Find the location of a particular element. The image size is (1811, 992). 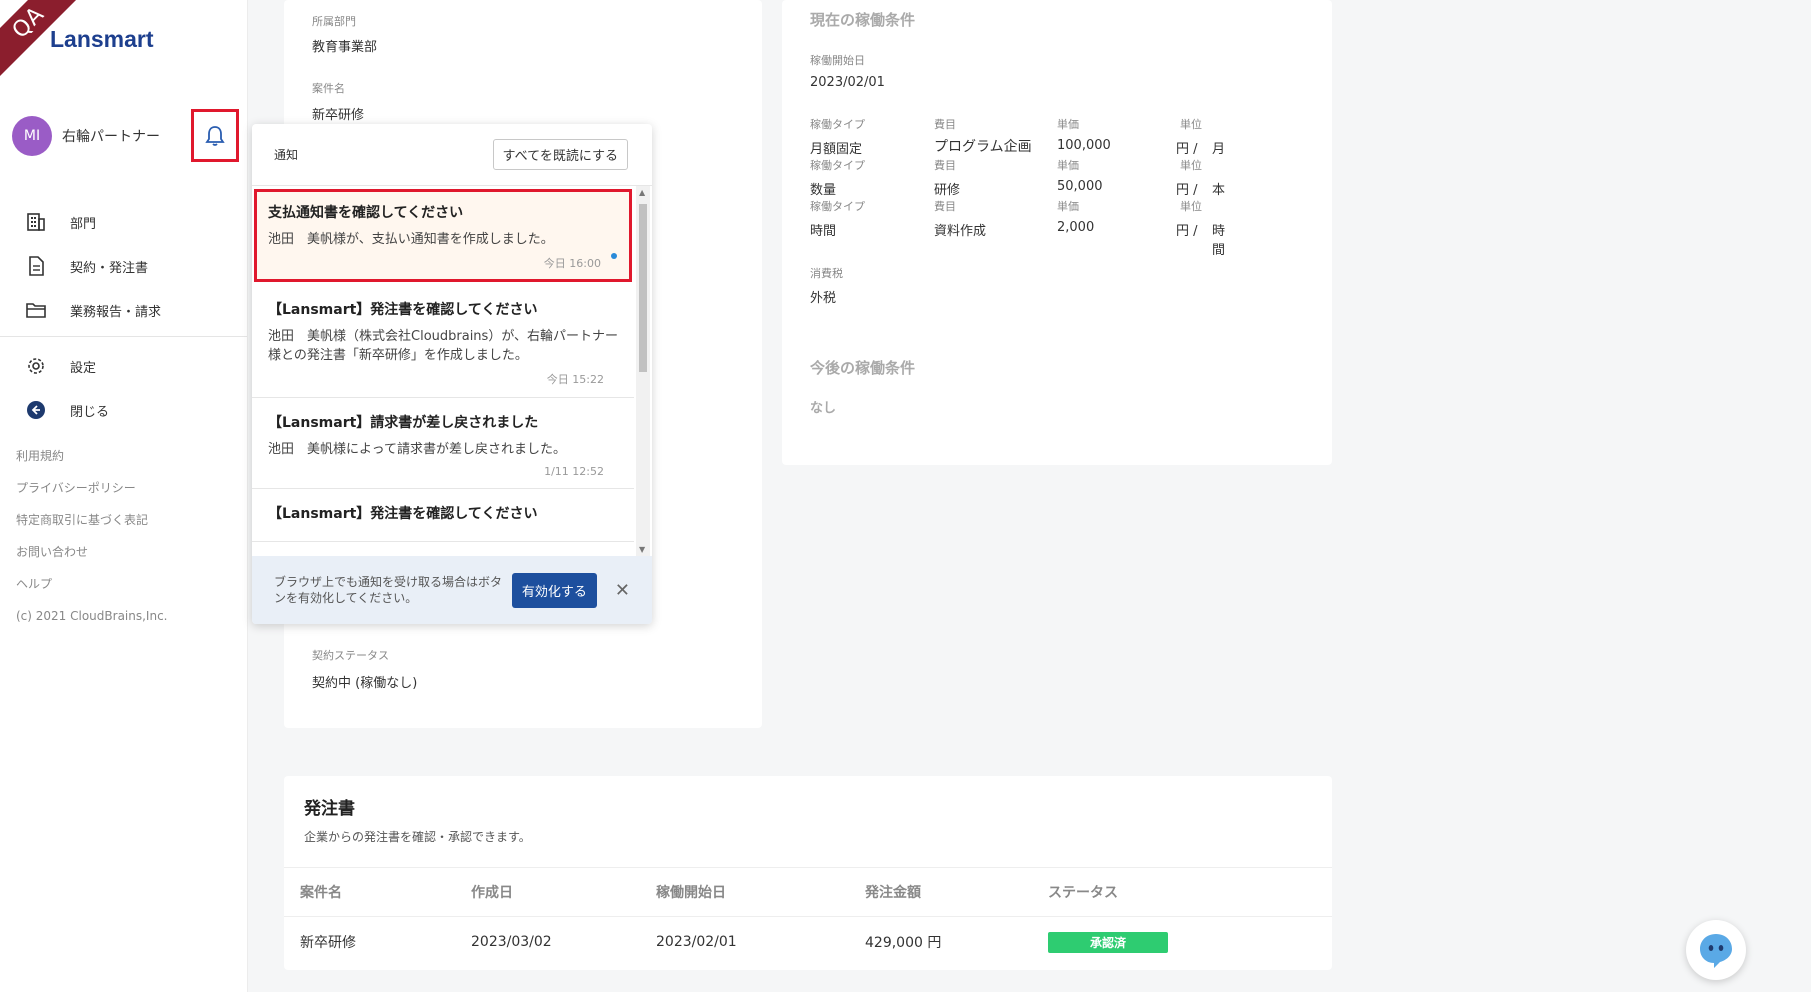

arrow-left-circle-icon is located at coordinates (36, 410).